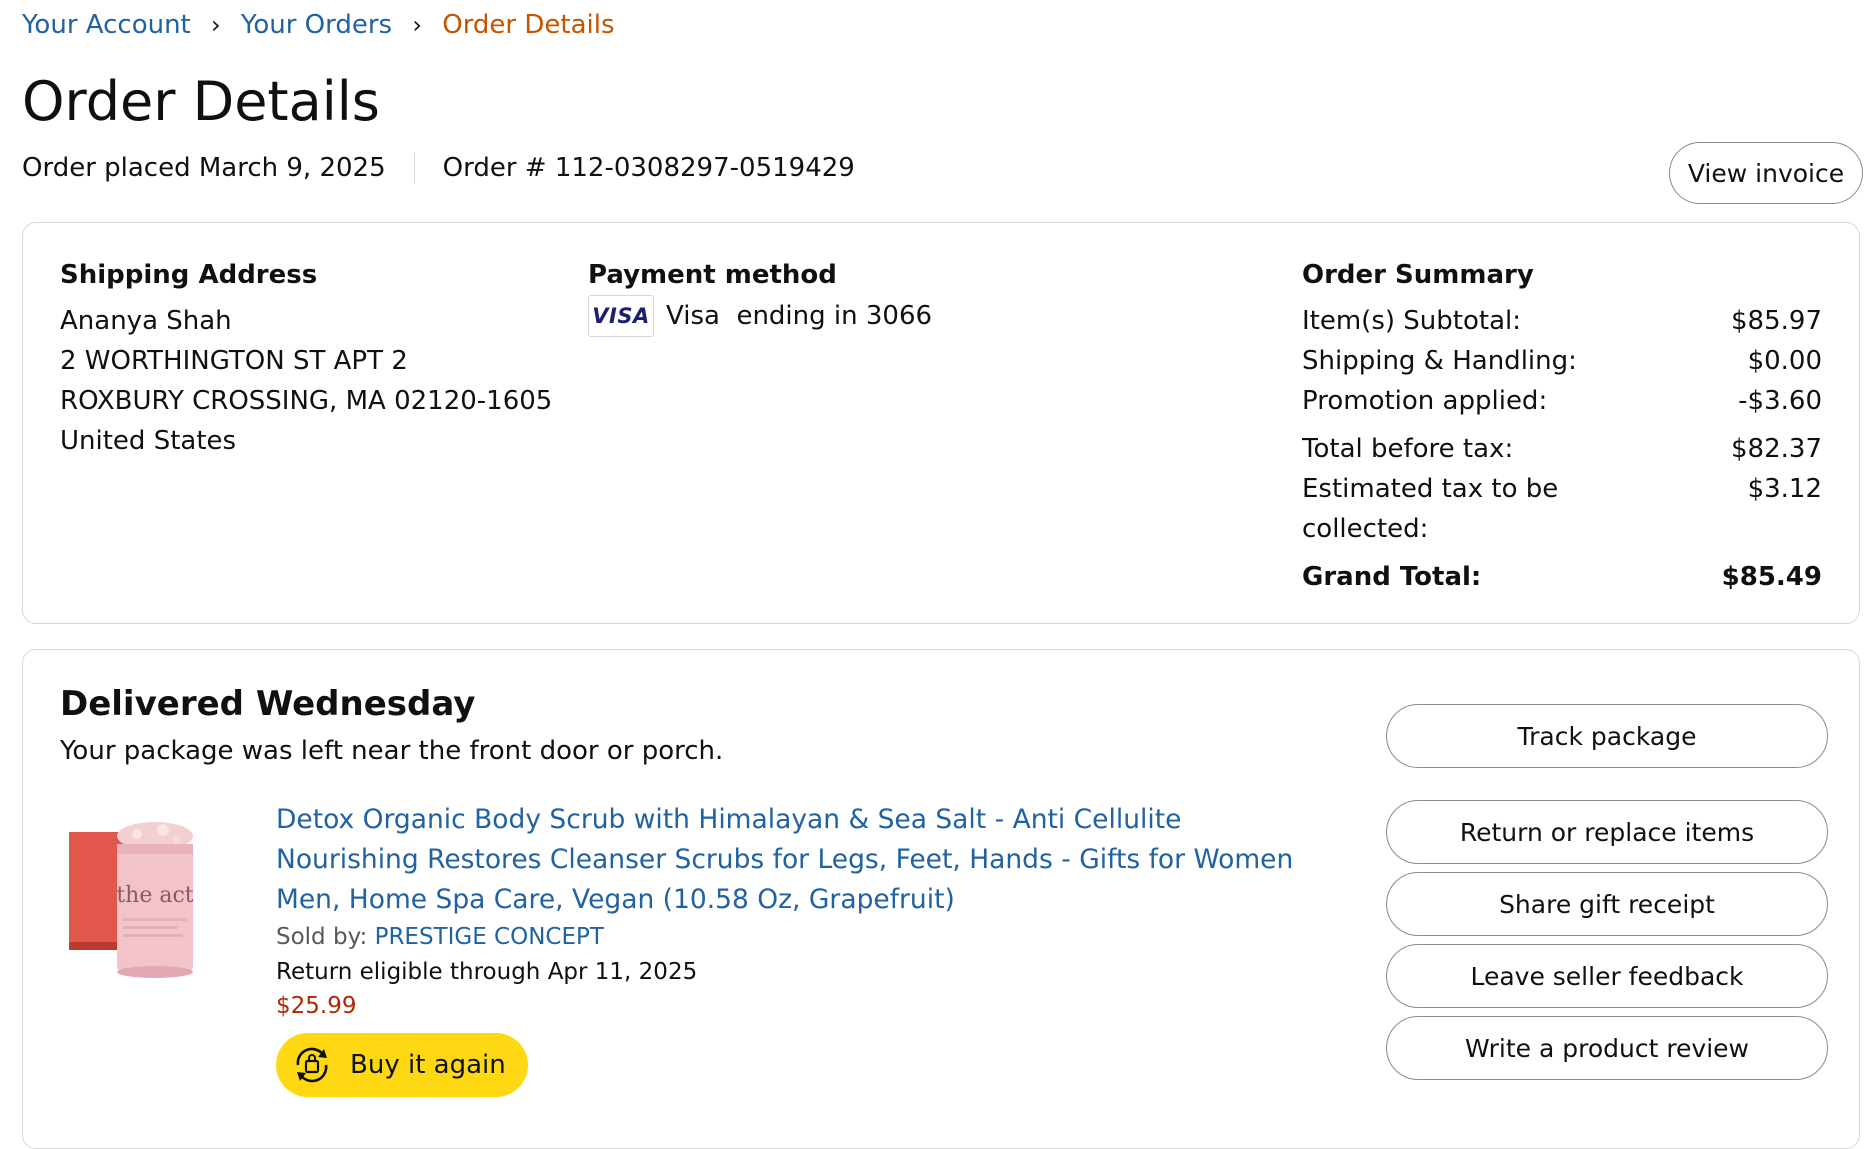  Describe the element at coordinates (1430, 509) in the screenshot. I see `summary-label: Estimated tax to be collected:` at that location.